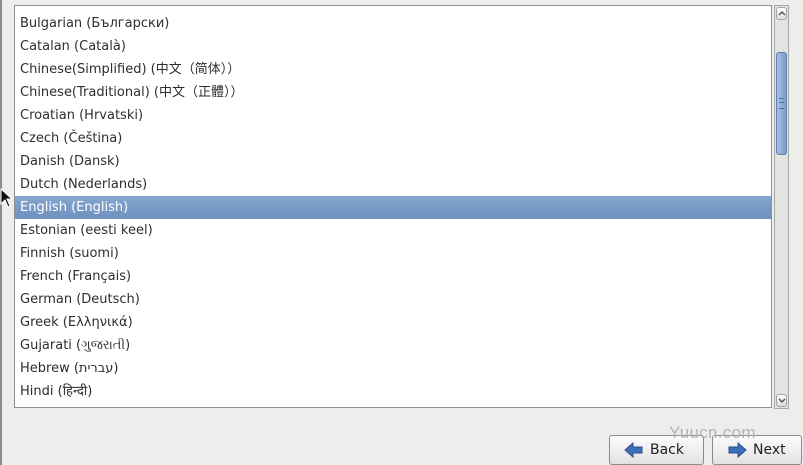 The width and height of the screenshot is (803, 465). I want to click on chevron-up-icon, so click(782, 13).